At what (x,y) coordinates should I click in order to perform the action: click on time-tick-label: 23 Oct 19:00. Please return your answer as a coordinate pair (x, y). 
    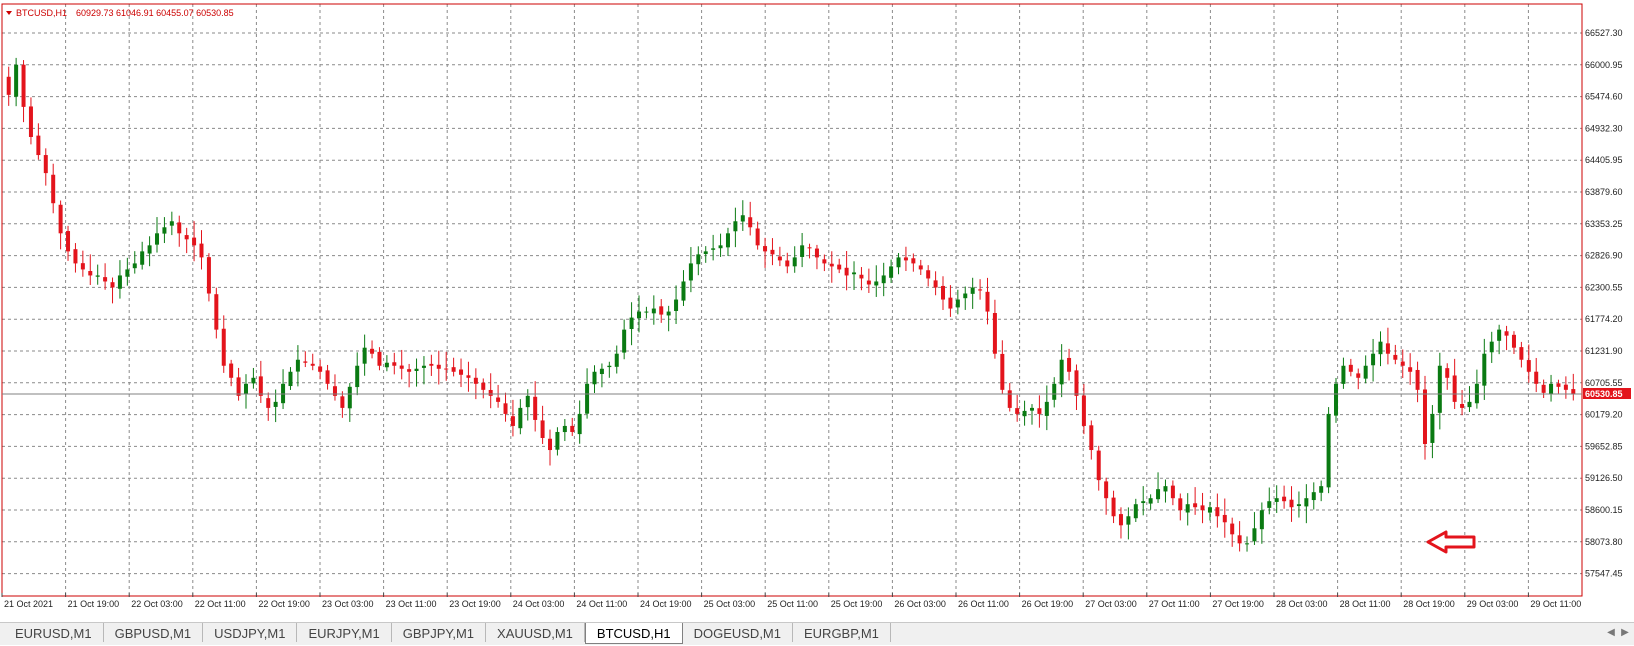
    Looking at the image, I should click on (475, 604).